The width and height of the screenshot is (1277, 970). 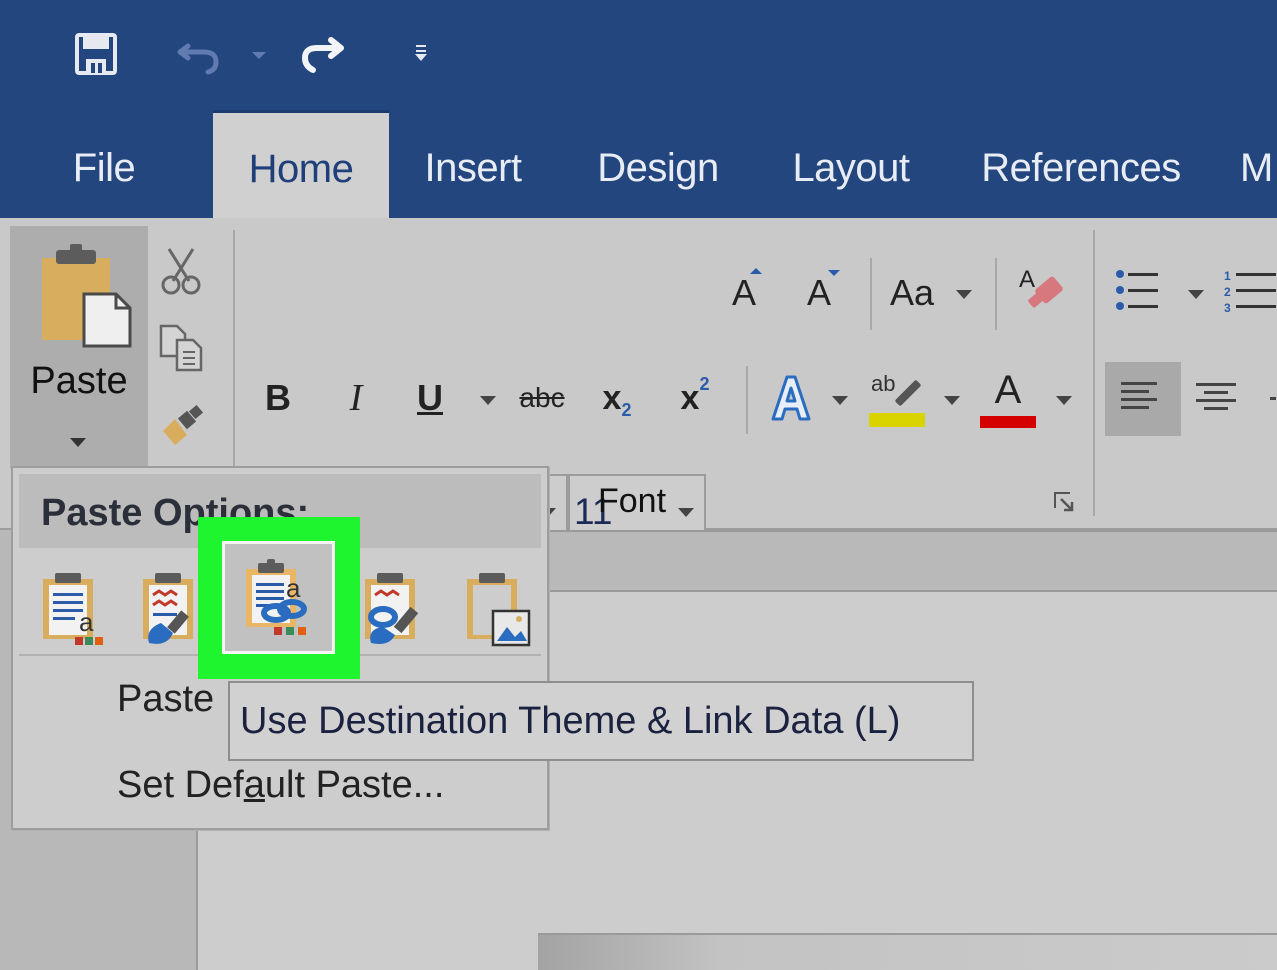 What do you see at coordinates (704, 383) in the screenshot?
I see `superscript-digit: 2` at bounding box center [704, 383].